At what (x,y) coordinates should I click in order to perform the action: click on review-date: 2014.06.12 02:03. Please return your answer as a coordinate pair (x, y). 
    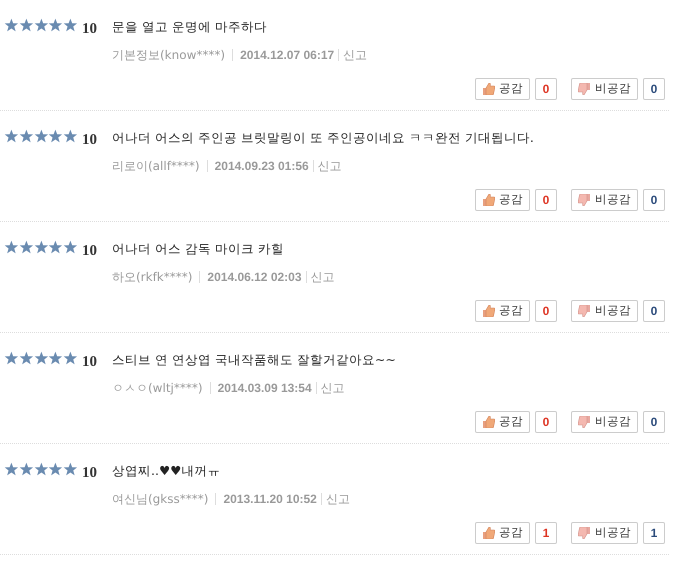
    Looking at the image, I should click on (254, 277).